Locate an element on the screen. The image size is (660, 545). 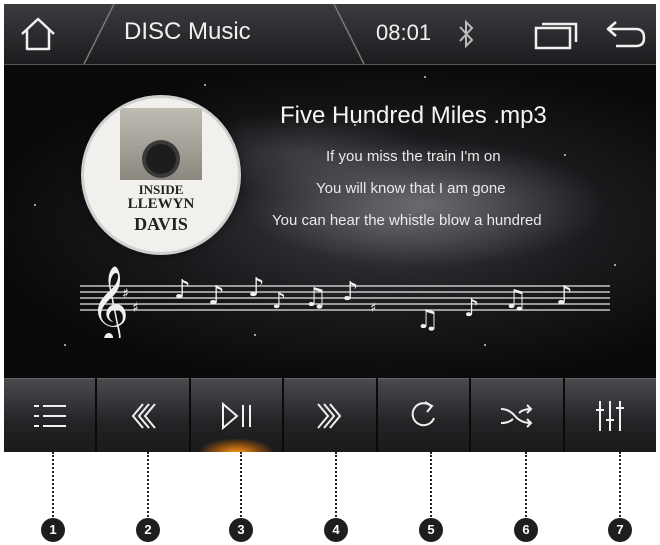
callout-number: 7 is located at coordinates (620, 530).